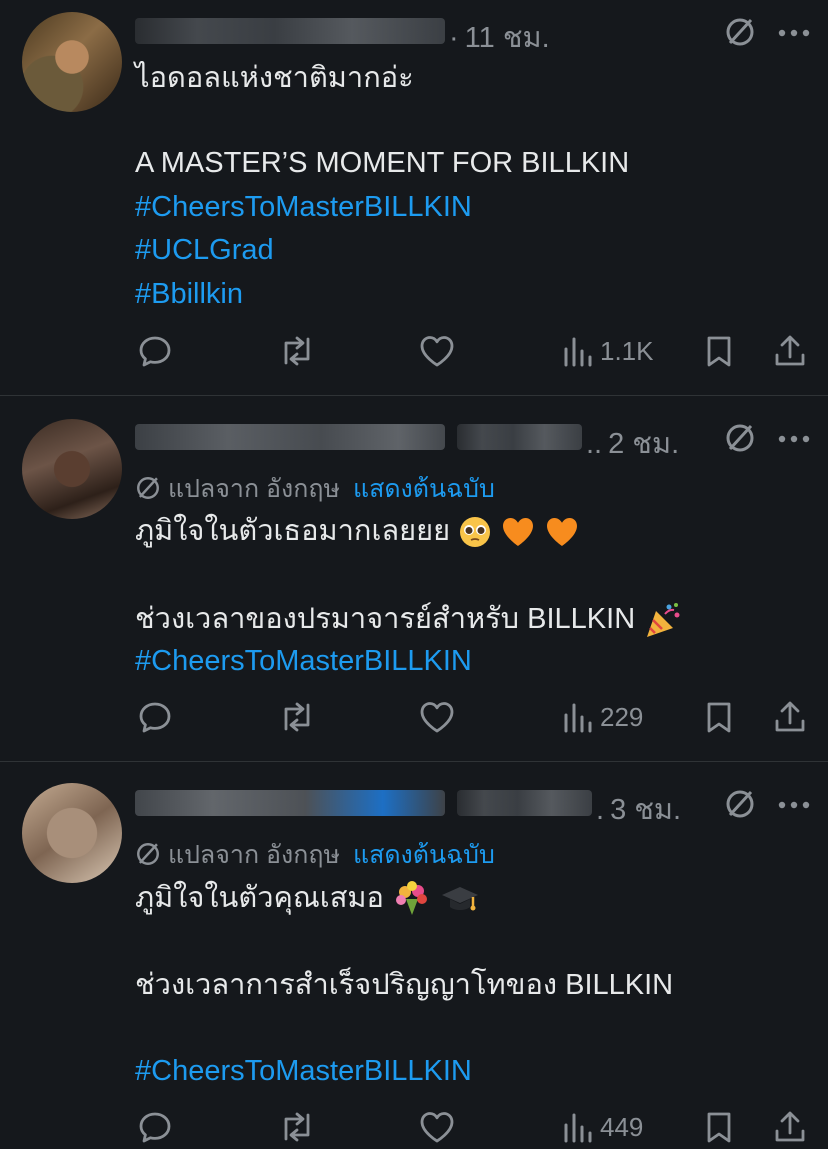  I want to click on post-time-text: 11 ชม., so click(507, 38).